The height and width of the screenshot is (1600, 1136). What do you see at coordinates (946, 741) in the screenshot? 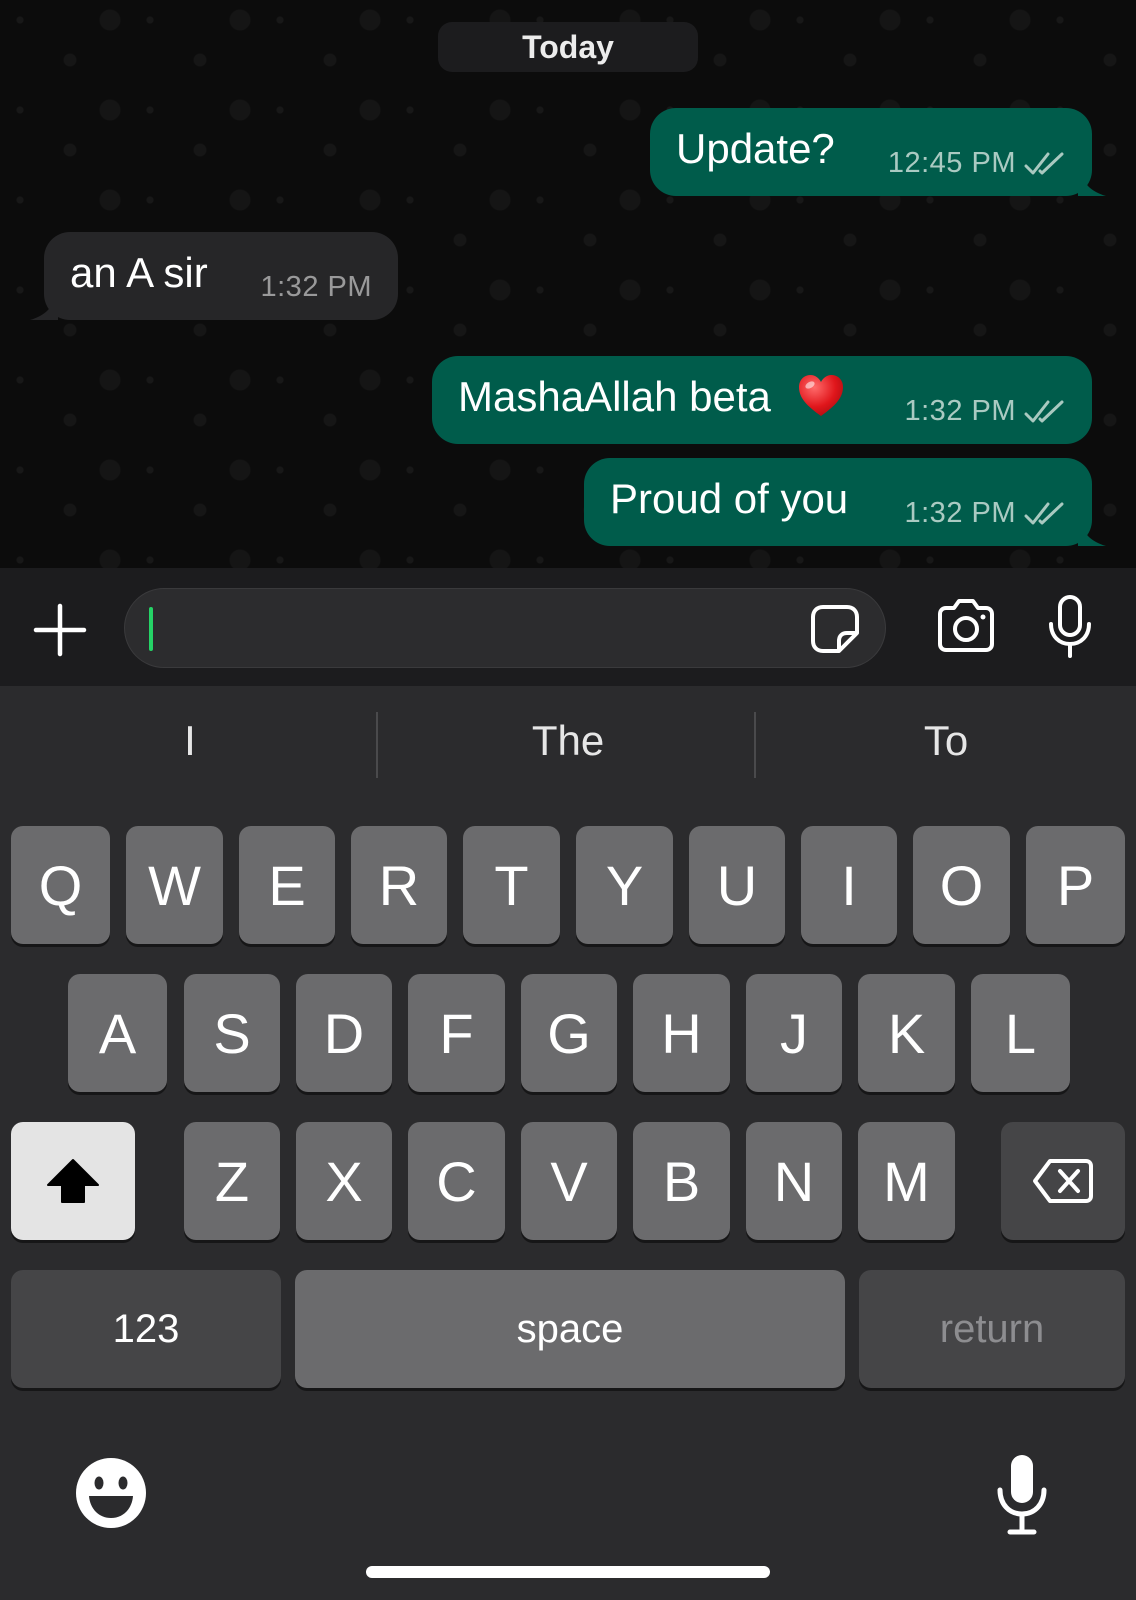
I see `suggestion-item: To` at bounding box center [946, 741].